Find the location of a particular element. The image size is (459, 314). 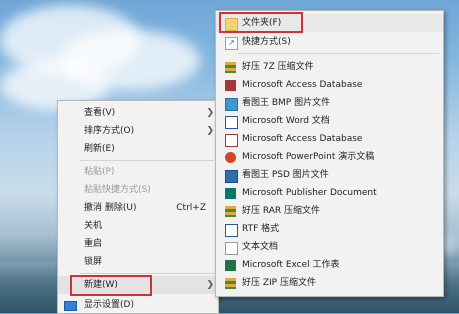

publisher-icon is located at coordinates (230, 193).